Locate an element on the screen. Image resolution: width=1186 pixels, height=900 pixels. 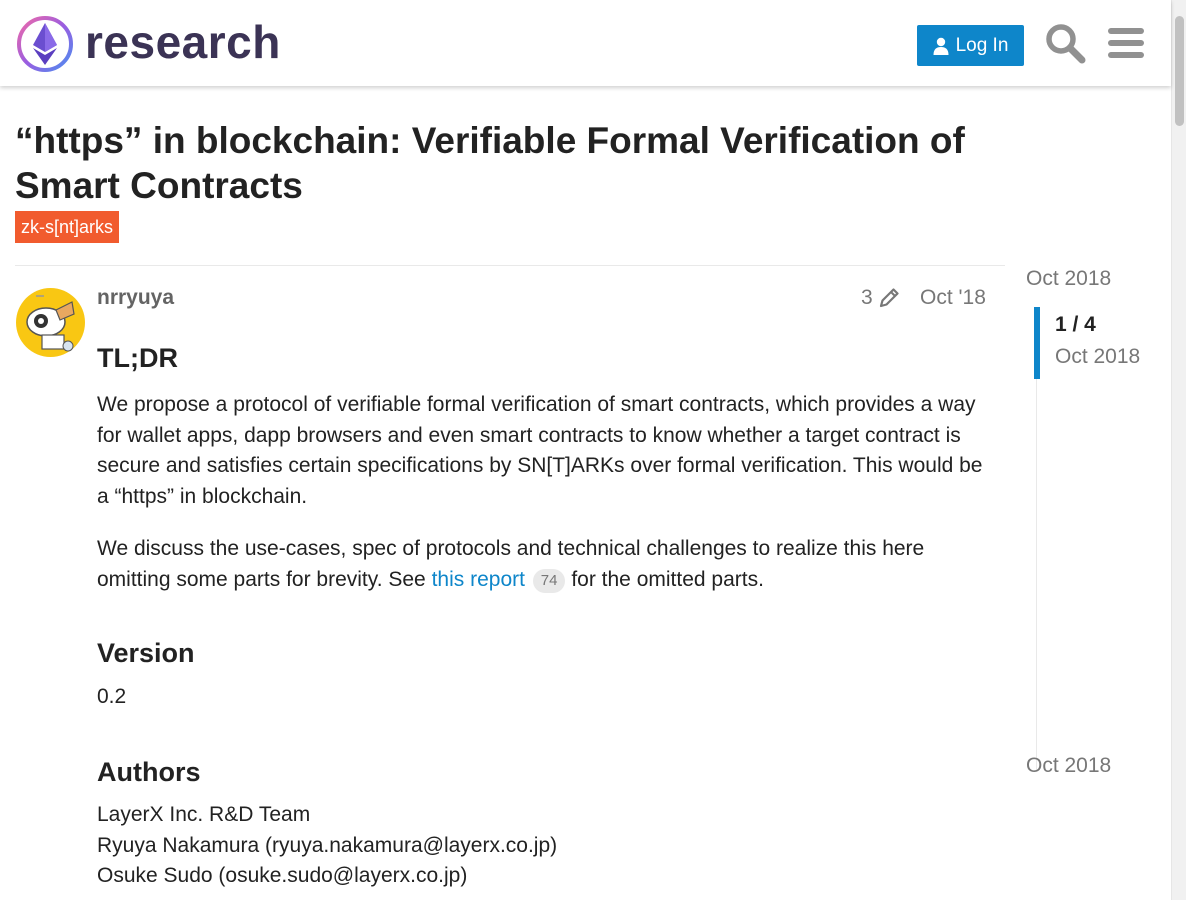
timeline-start-date: Oct 2018 is located at coordinates (1068, 279).